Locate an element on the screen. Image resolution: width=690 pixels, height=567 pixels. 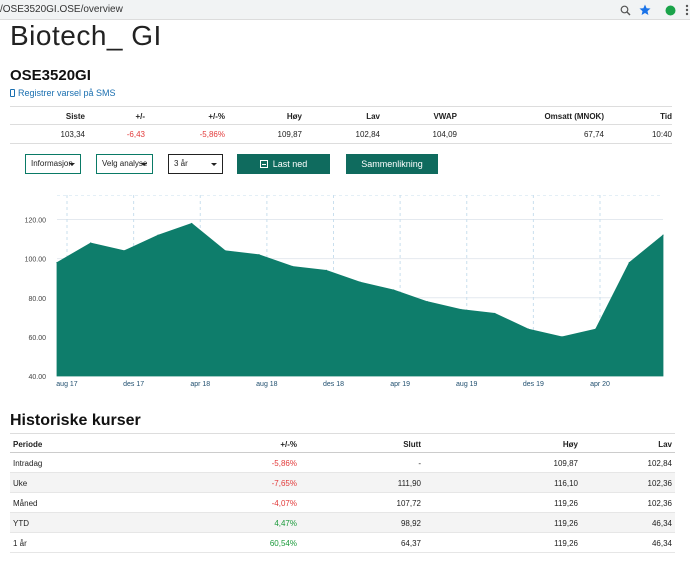
url-text: /OSE3520GI.OSE/overview is located at coordinates (61, 9).